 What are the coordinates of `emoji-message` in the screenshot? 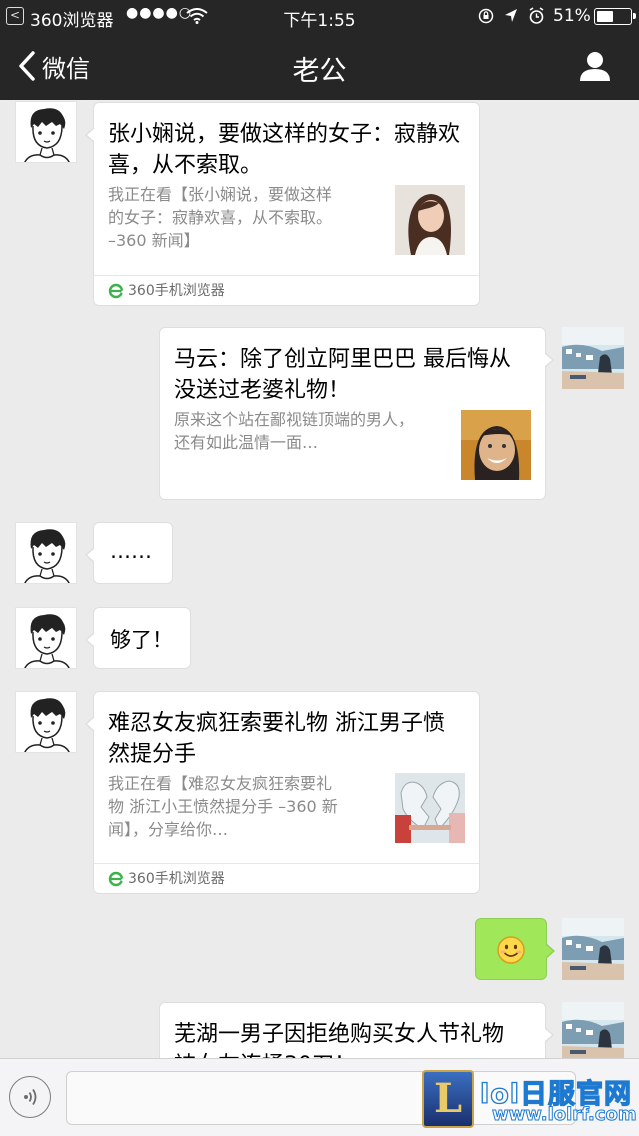 It's located at (515, 949).